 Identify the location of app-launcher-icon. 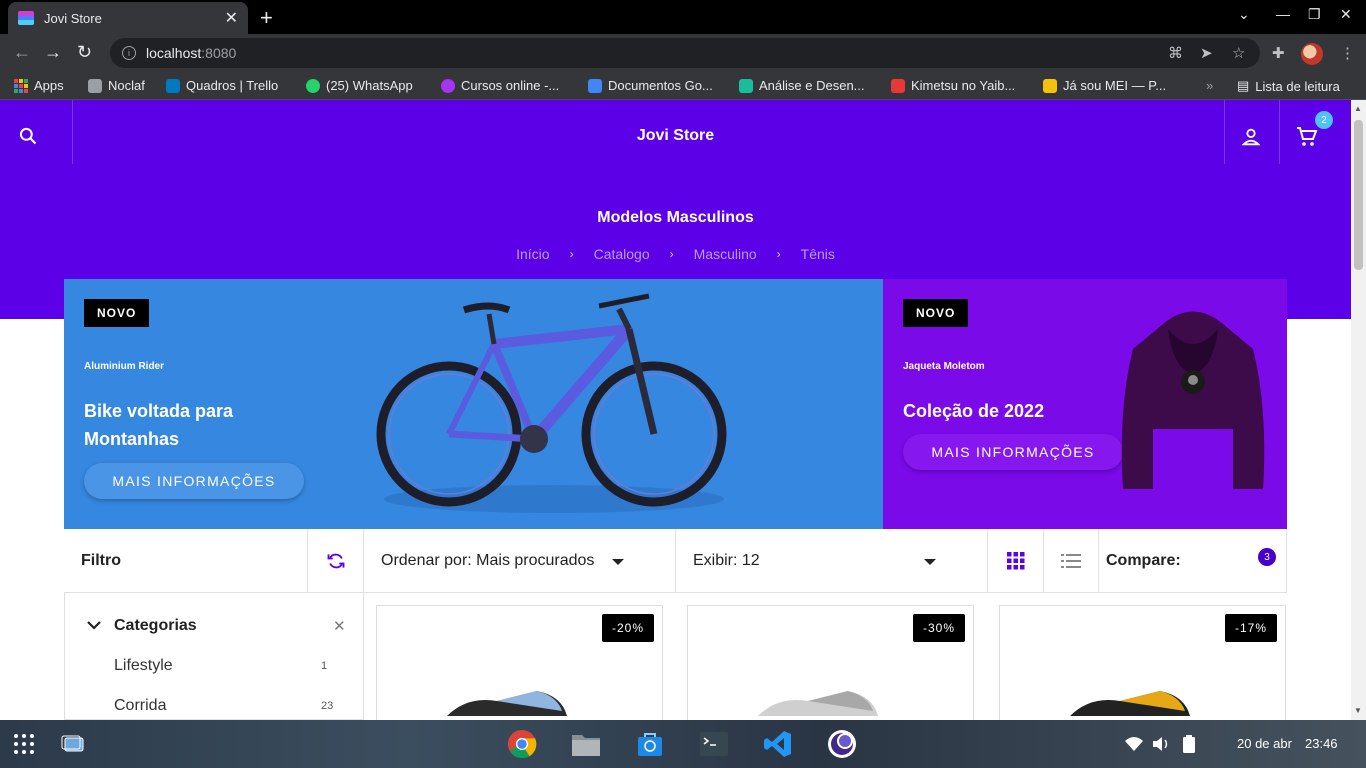
(24, 744).